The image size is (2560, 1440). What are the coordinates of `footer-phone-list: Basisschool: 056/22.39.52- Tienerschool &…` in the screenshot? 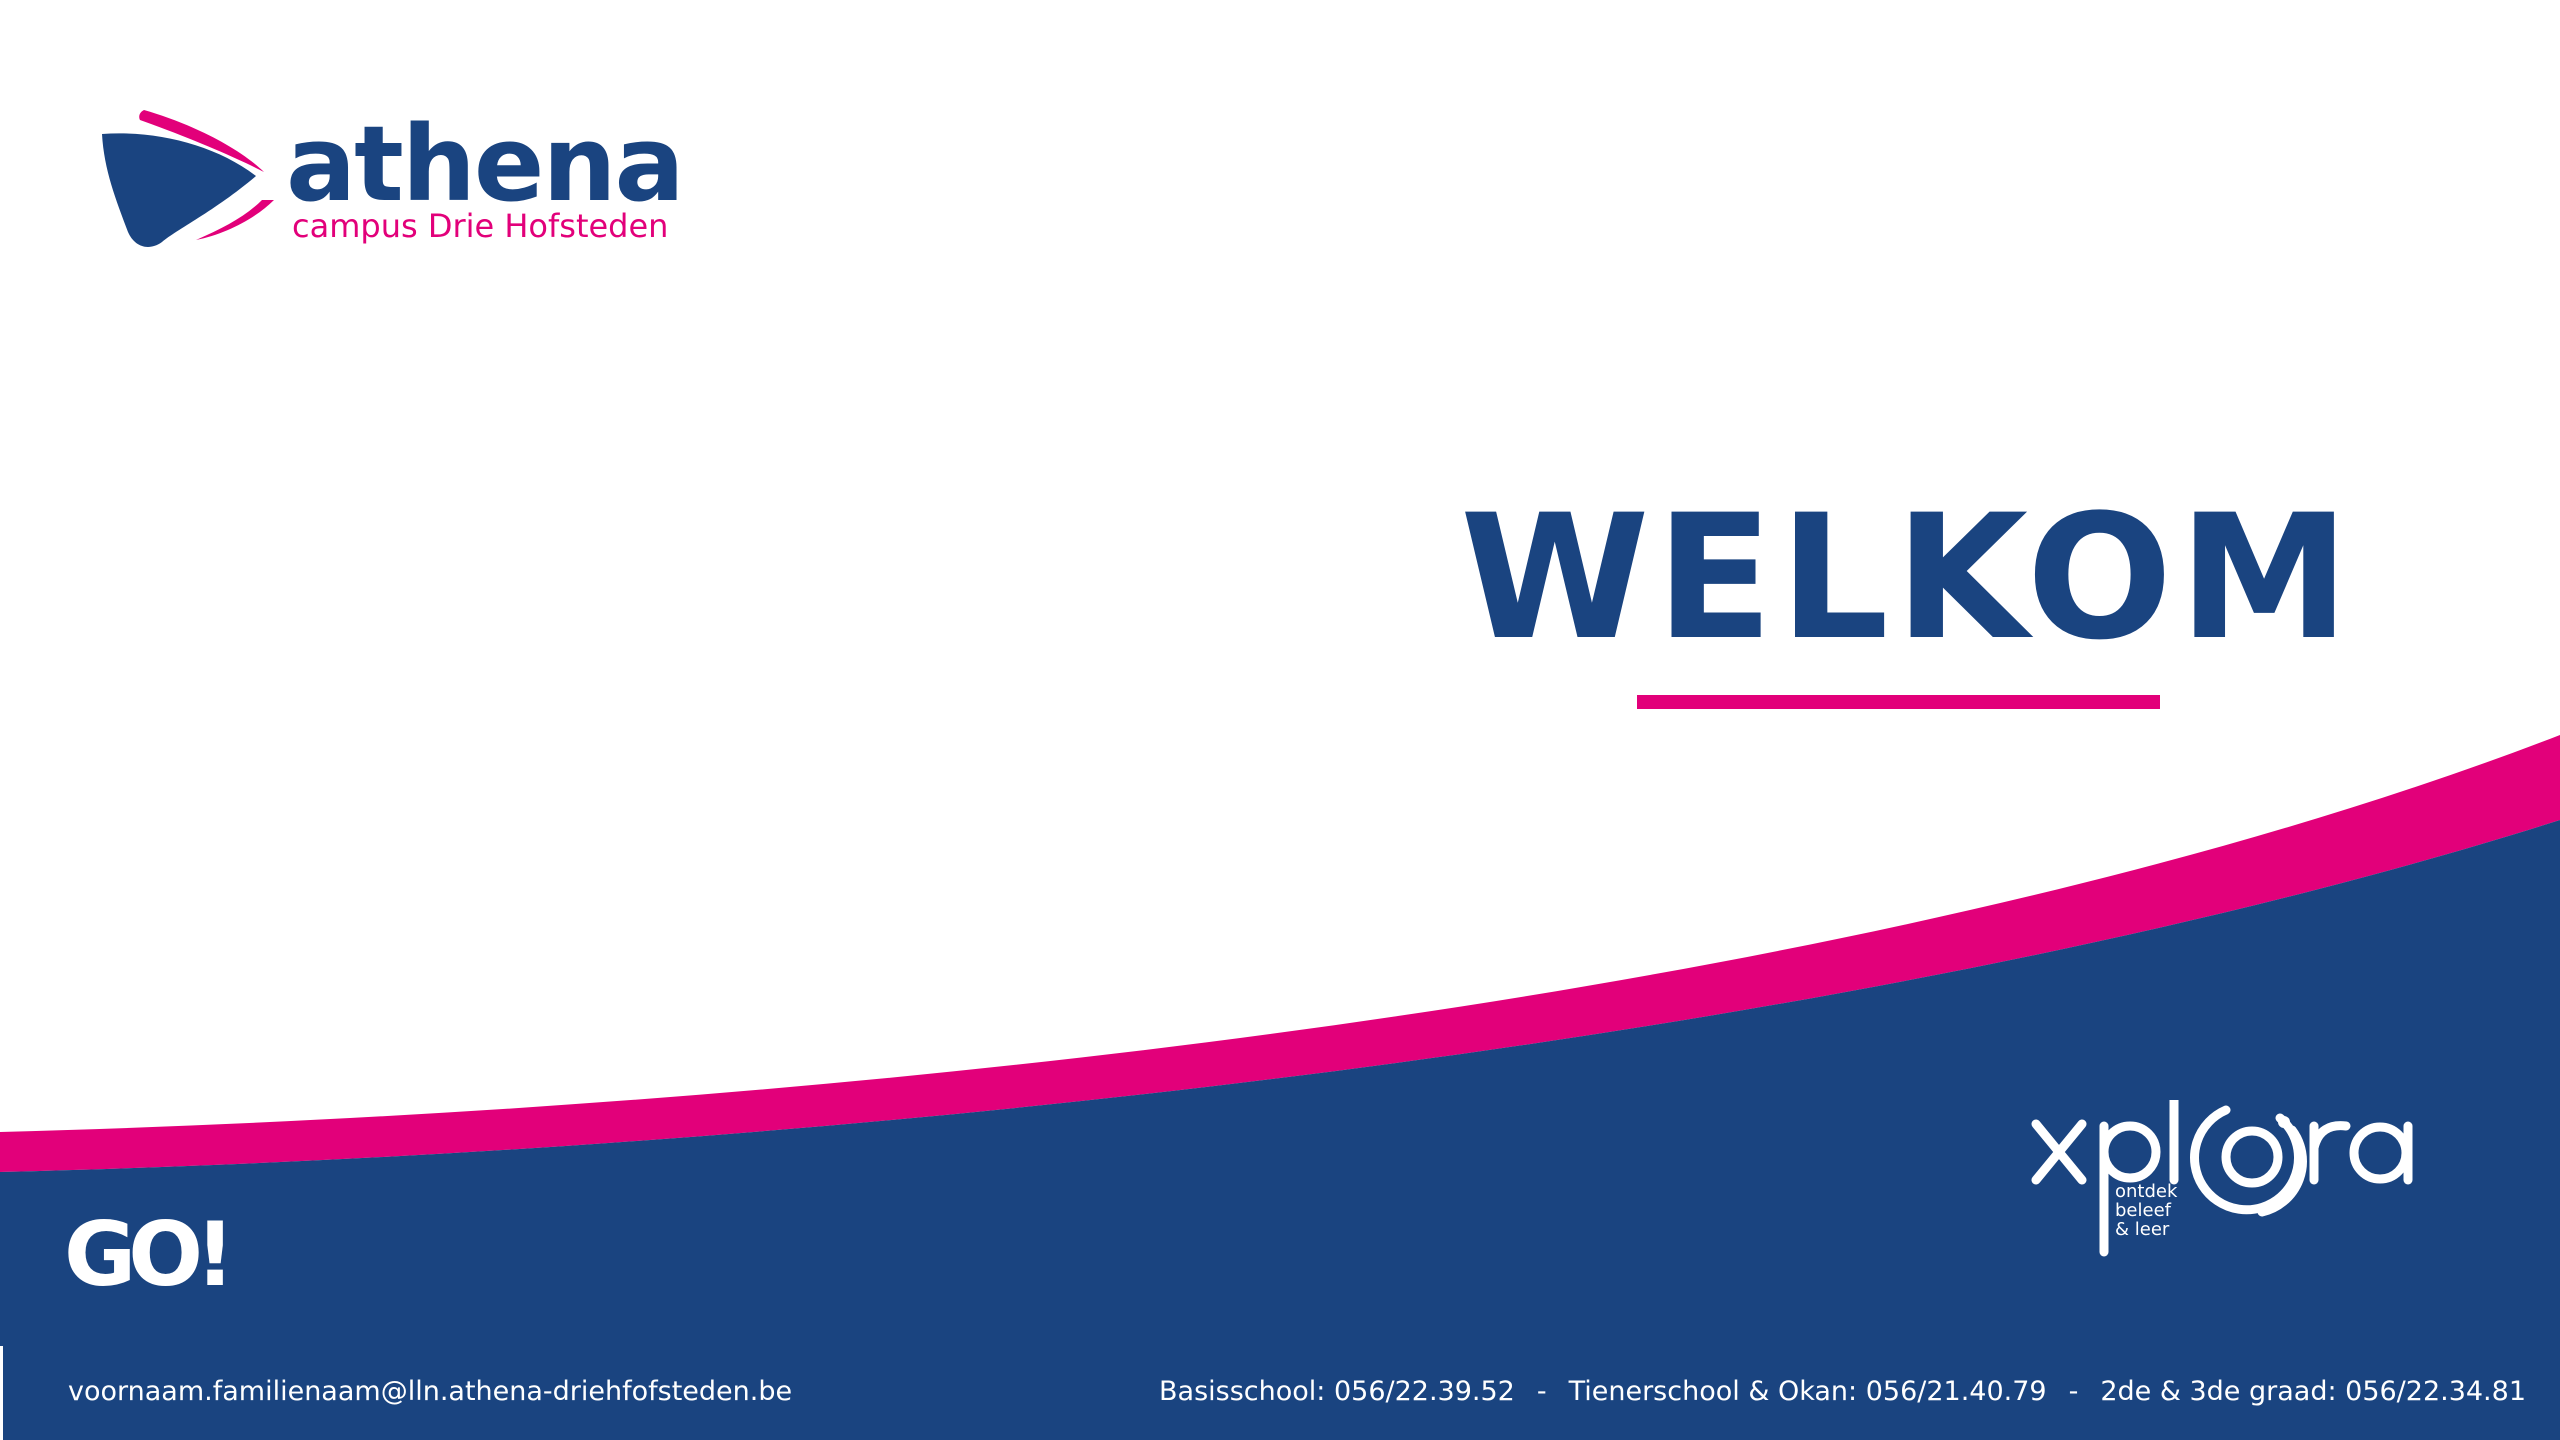 It's located at (1842, 1392).